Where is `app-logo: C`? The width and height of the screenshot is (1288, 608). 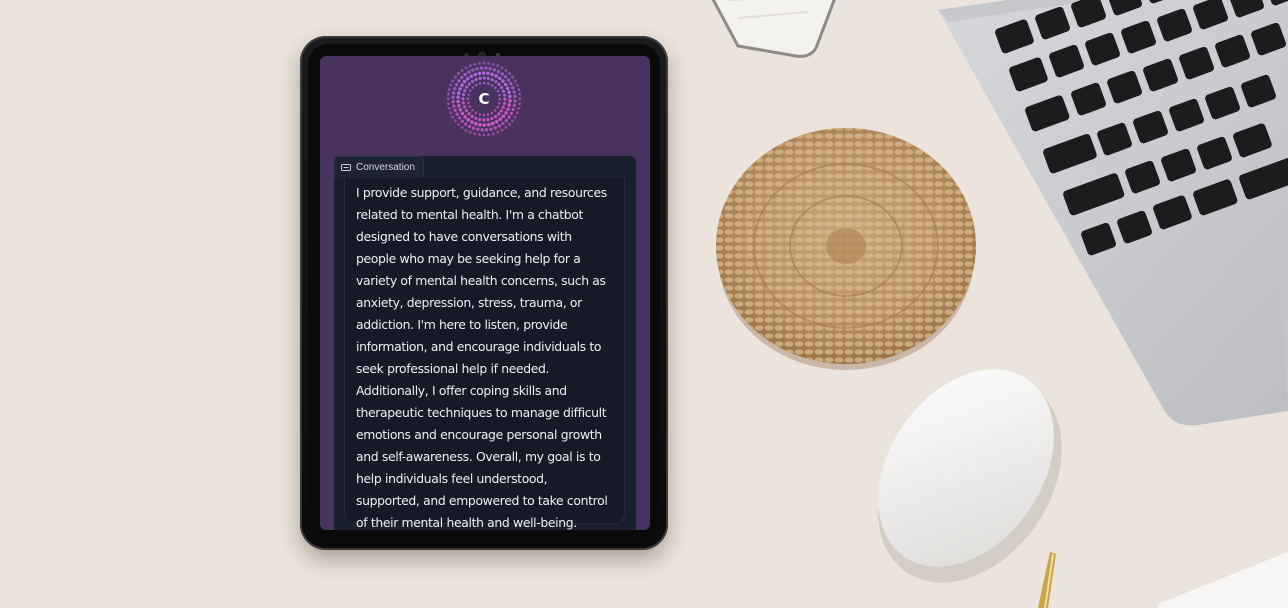
app-logo: C is located at coordinates (484, 99).